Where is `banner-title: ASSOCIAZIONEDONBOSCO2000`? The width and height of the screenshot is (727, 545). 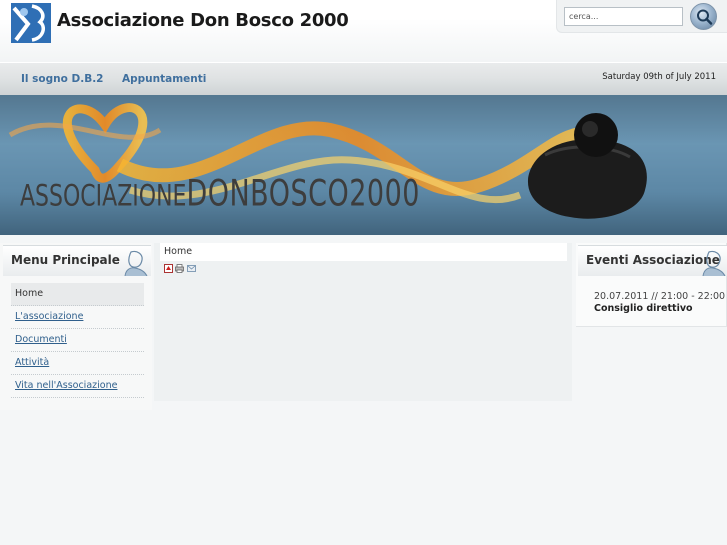
banner-title: ASSOCIAZIONEDONBOSCO2000 is located at coordinates (220, 194).